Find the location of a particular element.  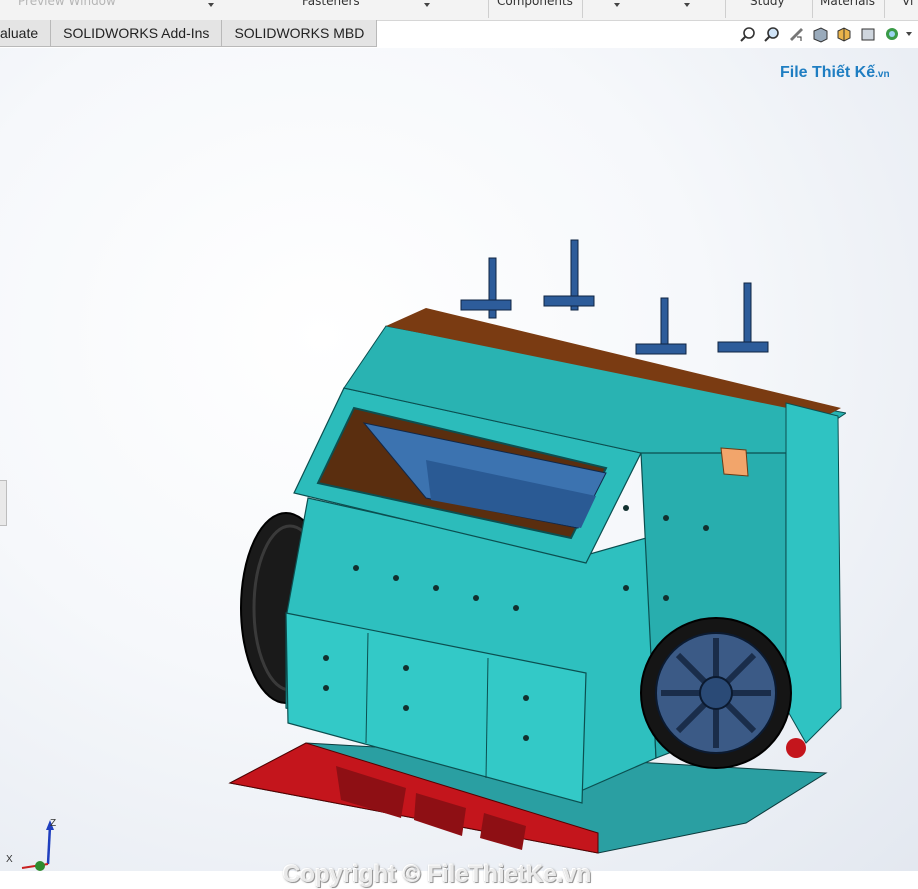

triad-z-label: Z is located at coordinates (53, 823).